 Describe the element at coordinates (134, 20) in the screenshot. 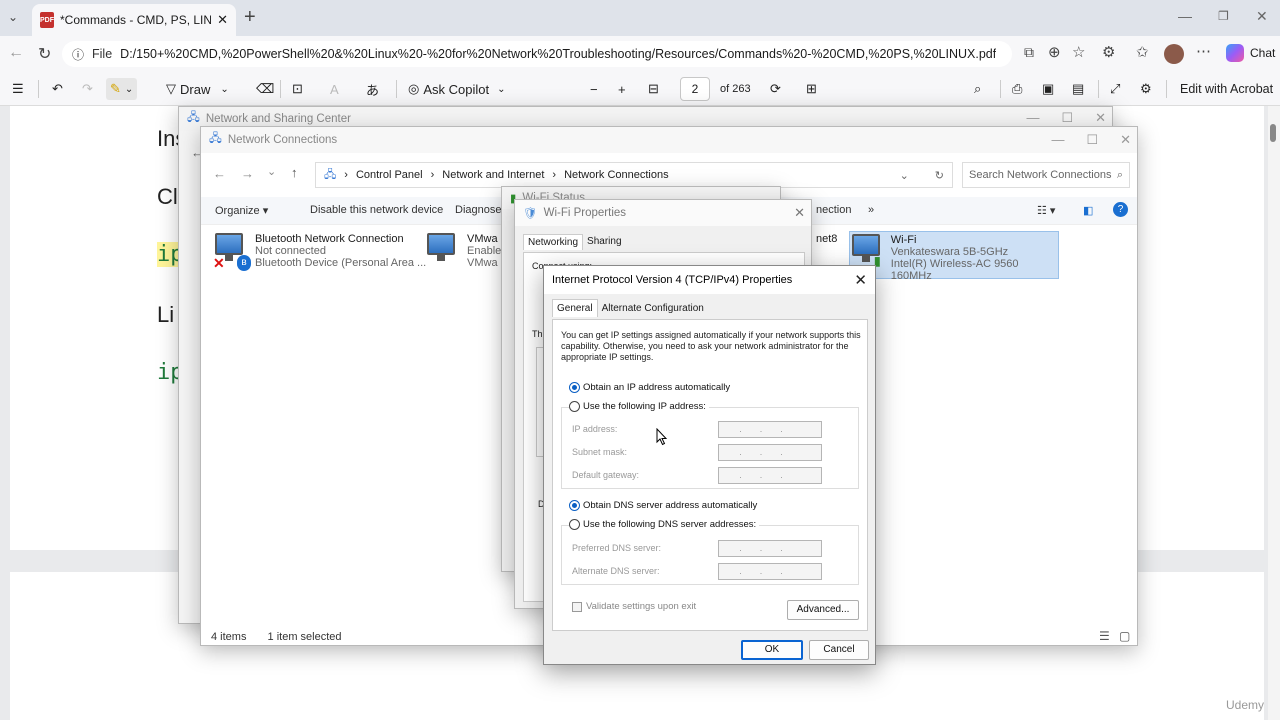

I see `browser-tab: PDF *Commands - CMD, PS, LINUX.pdf ✕` at that location.